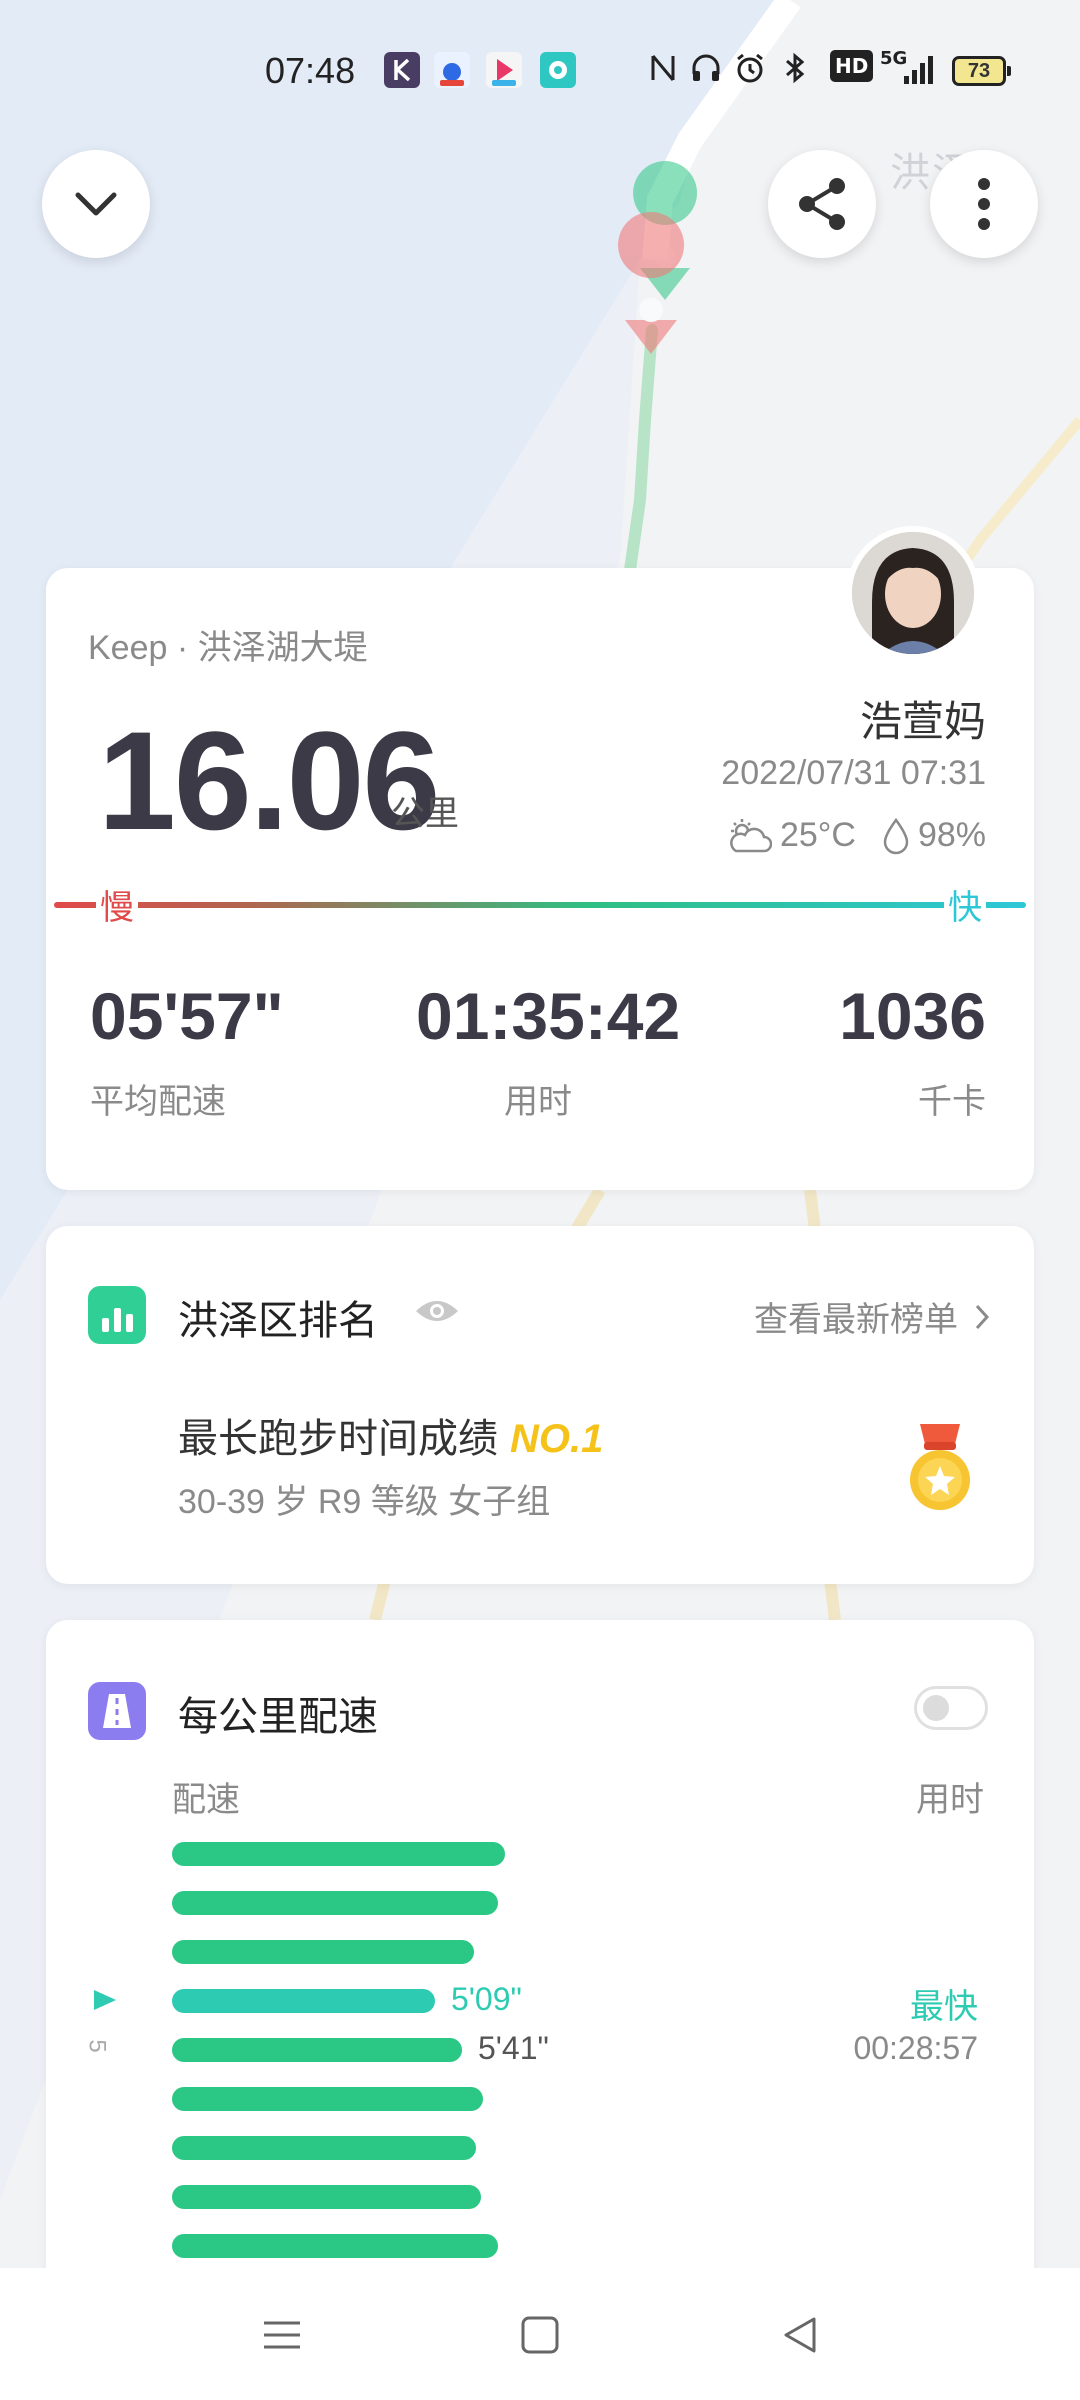 This screenshot has height=2400, width=1080. Describe the element at coordinates (338, 1439) in the screenshot. I see `achievement-text: 最长跑步时间成绩` at that location.